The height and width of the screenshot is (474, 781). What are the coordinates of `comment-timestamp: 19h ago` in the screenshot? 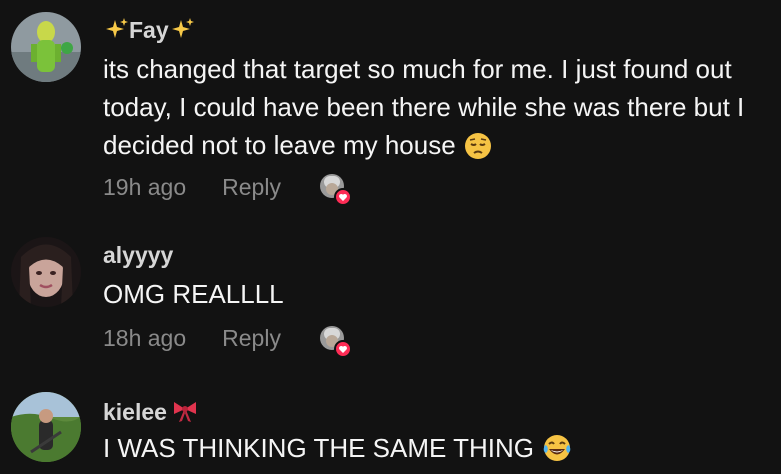 It's located at (145, 187).